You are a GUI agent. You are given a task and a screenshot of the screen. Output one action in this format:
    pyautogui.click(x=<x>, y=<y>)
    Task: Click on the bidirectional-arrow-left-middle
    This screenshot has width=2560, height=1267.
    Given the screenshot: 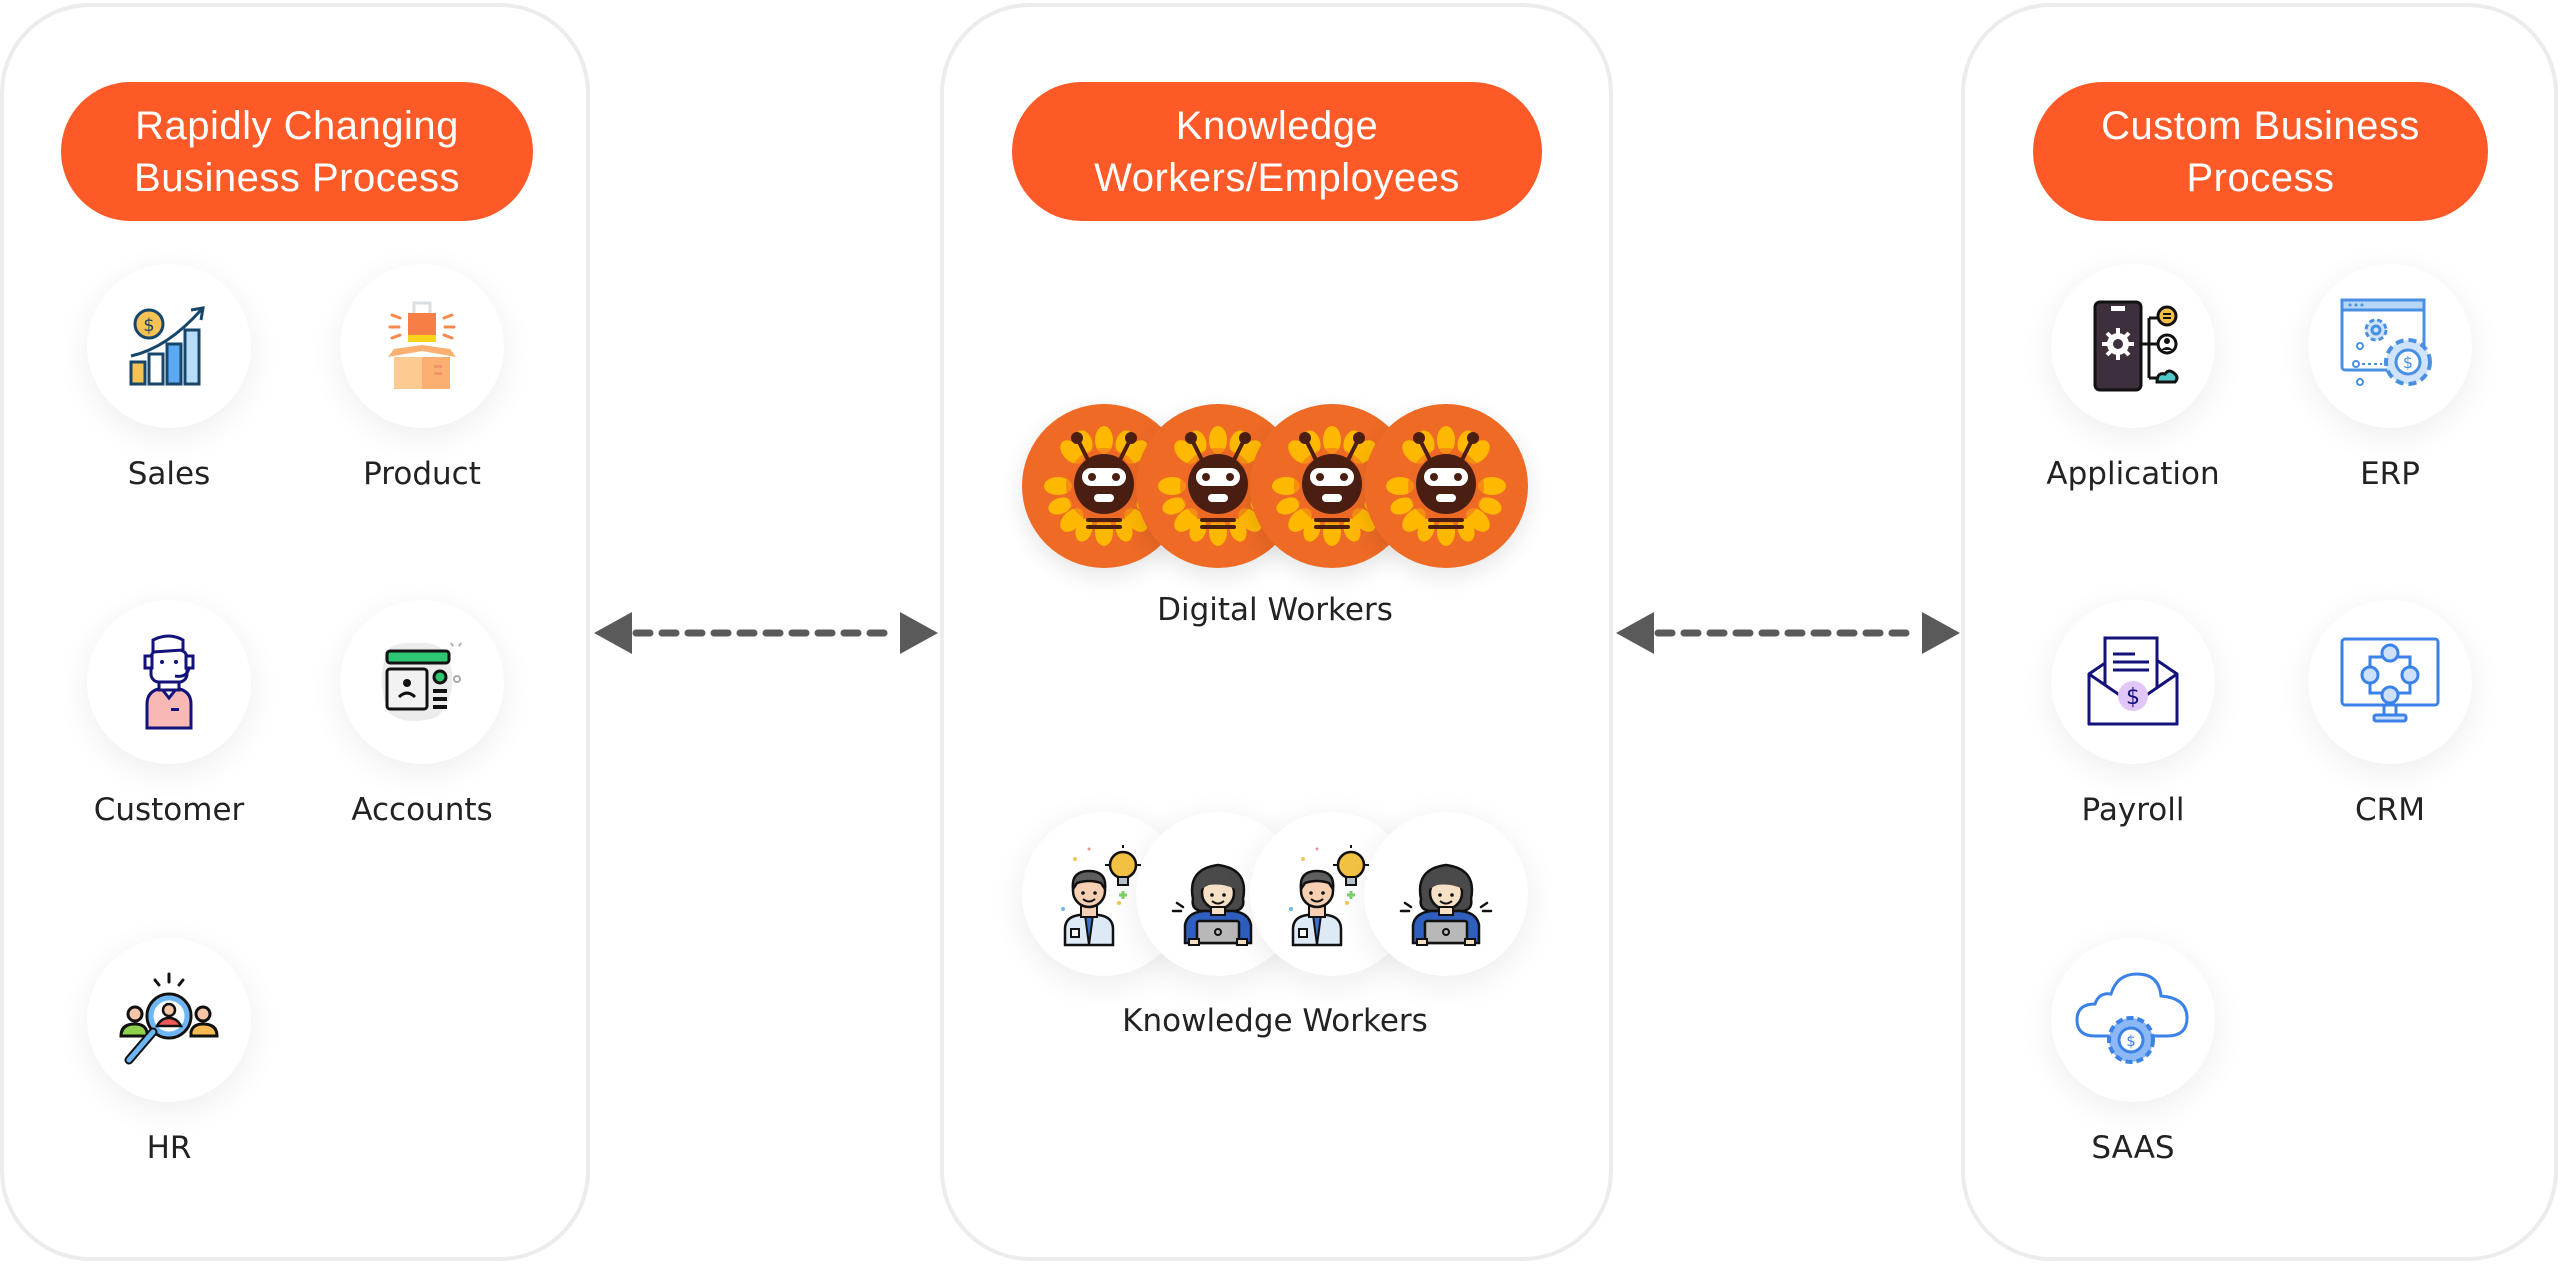 What is the action you would take?
    pyautogui.click(x=766, y=633)
    